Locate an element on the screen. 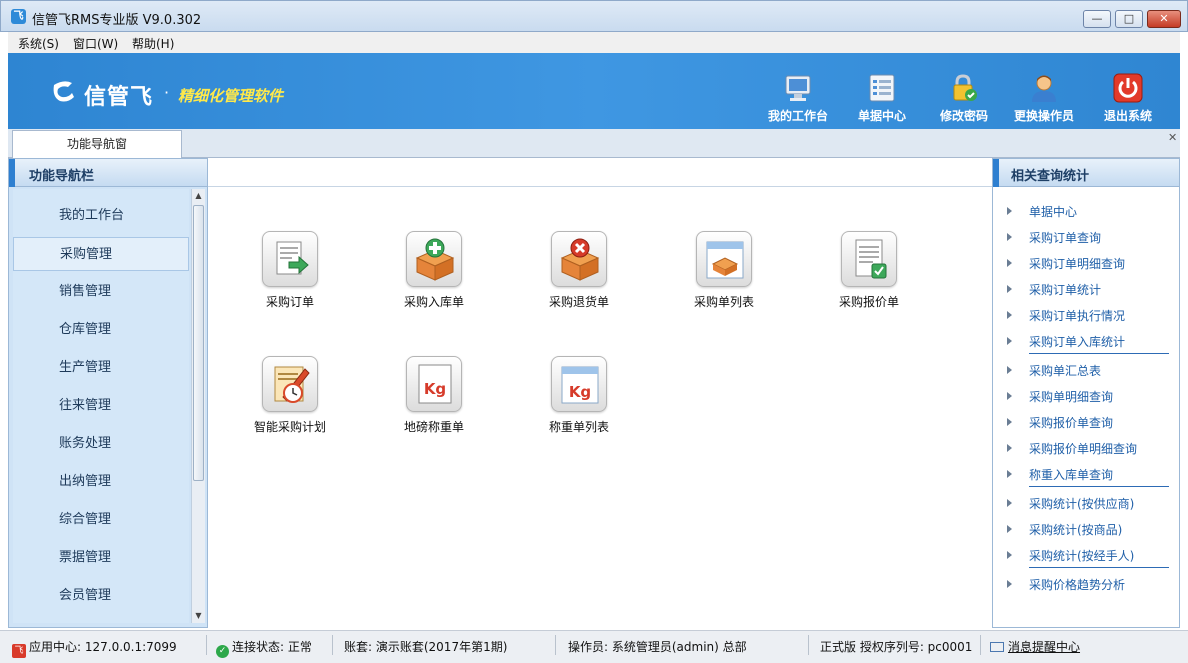 This screenshot has height=663, width=1188. nav-item-cashier-management: 出纳管理 is located at coordinates (101, 482).